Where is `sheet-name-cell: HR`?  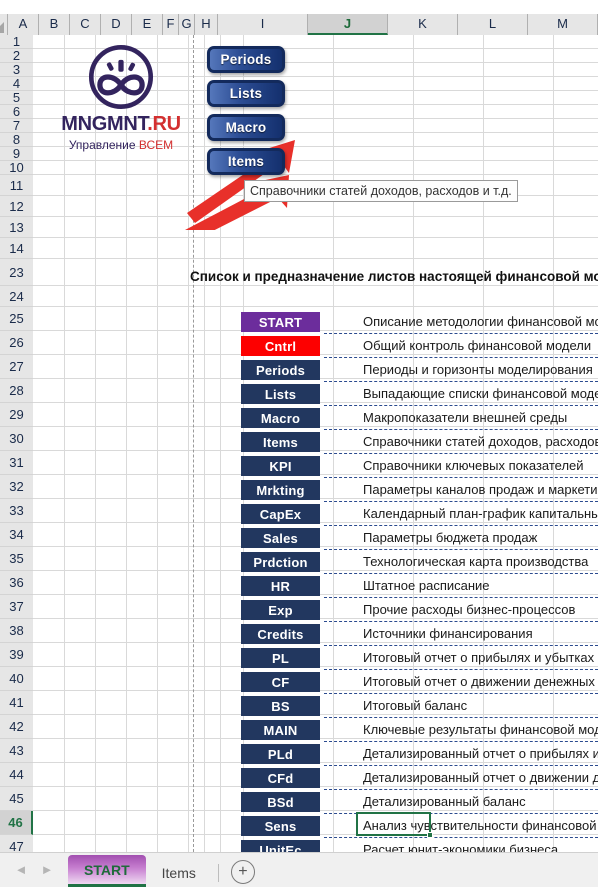
sheet-name-cell: HR is located at coordinates (280, 586).